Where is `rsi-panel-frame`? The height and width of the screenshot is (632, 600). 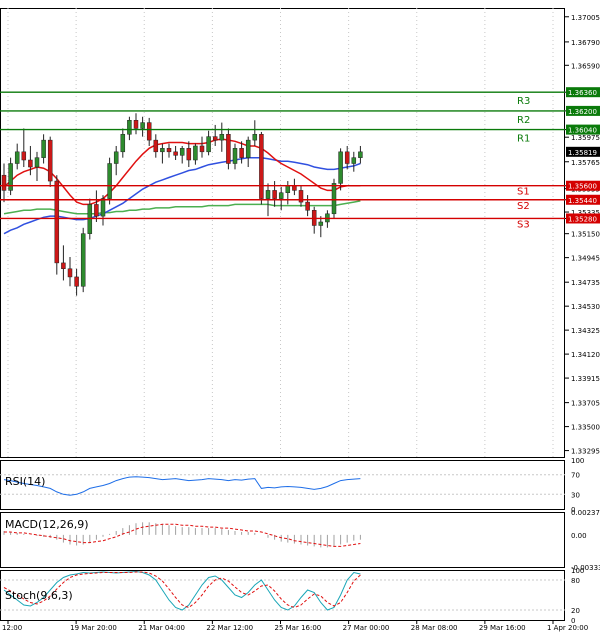
rsi-panel-frame is located at coordinates (282, 485).